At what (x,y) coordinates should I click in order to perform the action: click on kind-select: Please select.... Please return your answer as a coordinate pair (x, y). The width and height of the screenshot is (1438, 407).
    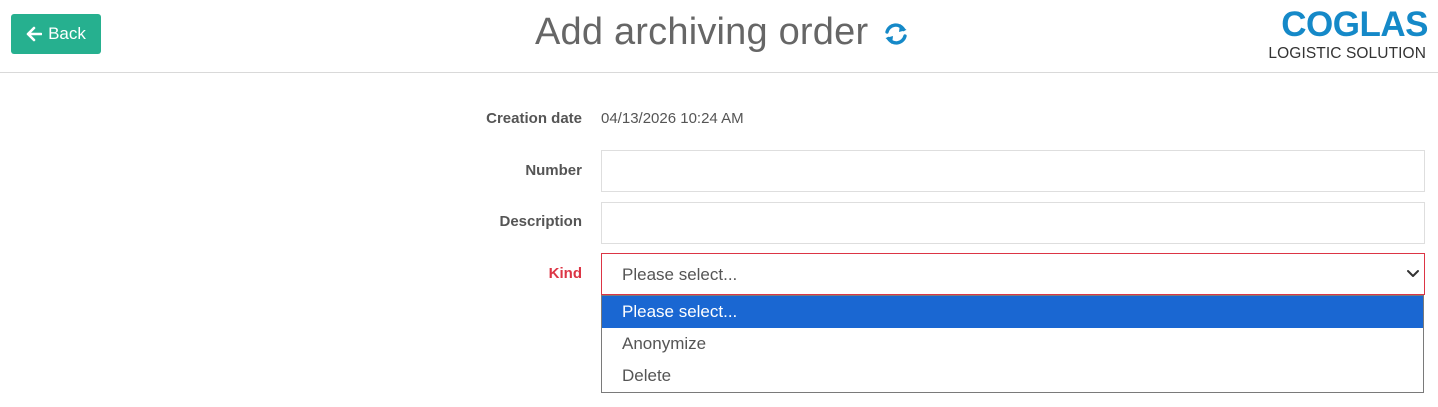
    Looking at the image, I should click on (1013, 274).